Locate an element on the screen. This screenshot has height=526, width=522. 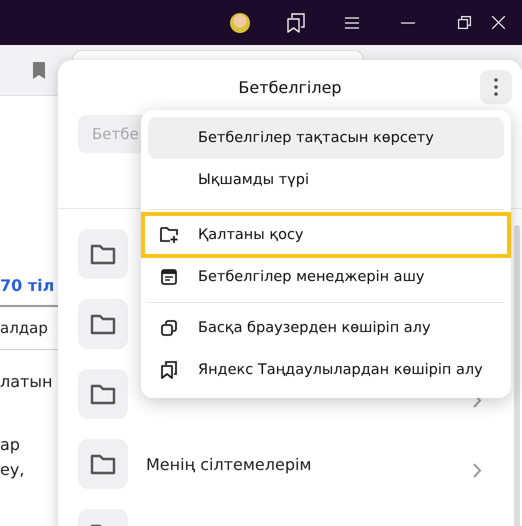
page-text: еу, is located at coordinates (13, 469).